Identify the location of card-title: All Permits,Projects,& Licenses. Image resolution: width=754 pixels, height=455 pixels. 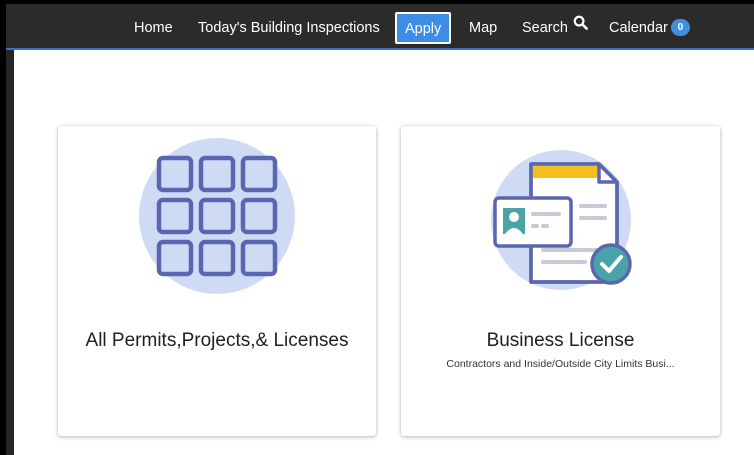
(217, 340).